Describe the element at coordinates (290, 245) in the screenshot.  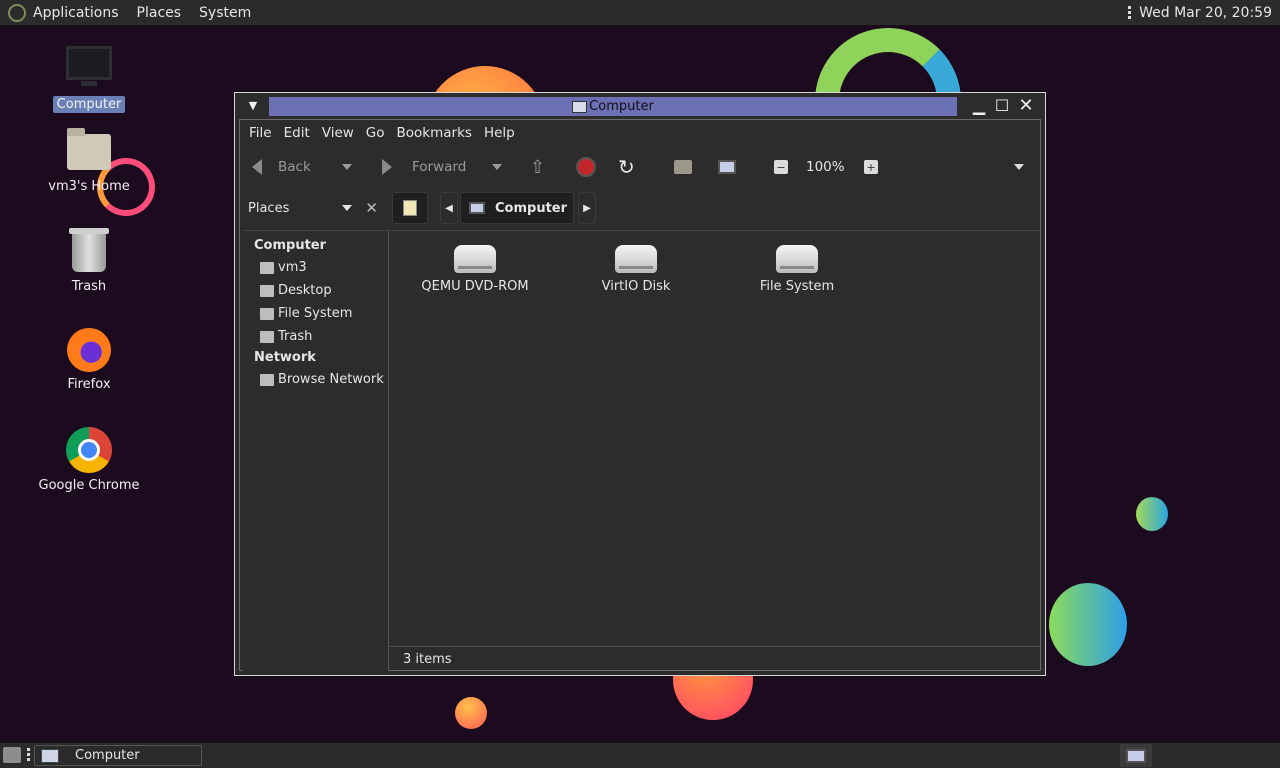
I see `sidebar-heading-computer: Computer` at that location.